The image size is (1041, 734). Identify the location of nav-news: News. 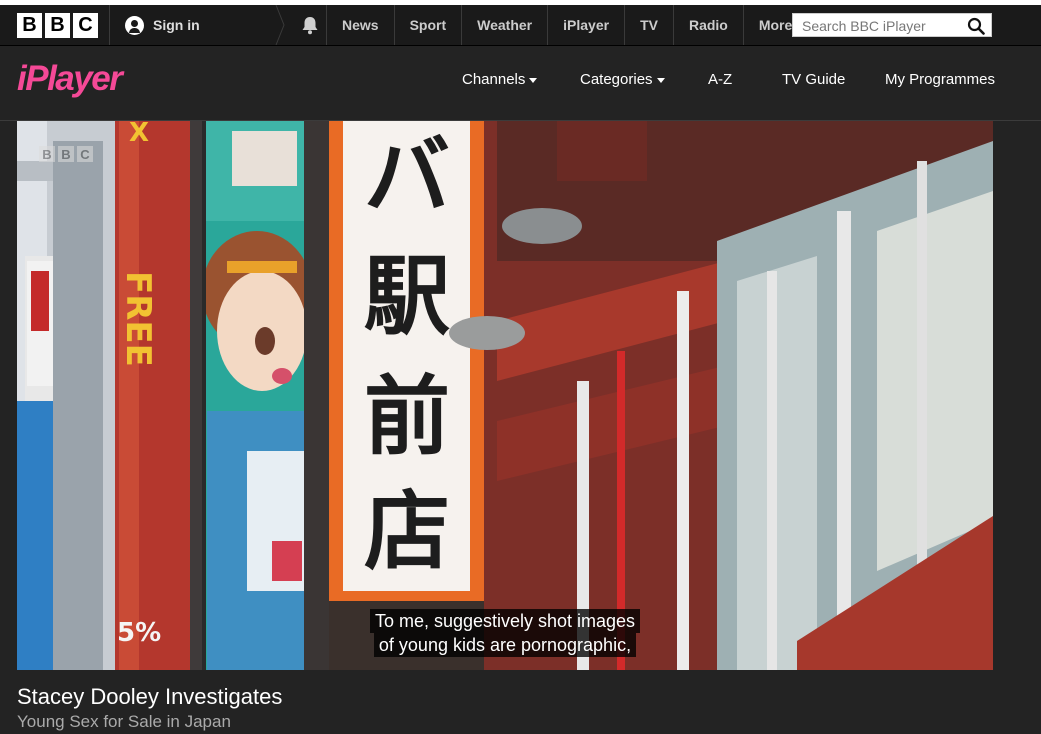
(360, 25).